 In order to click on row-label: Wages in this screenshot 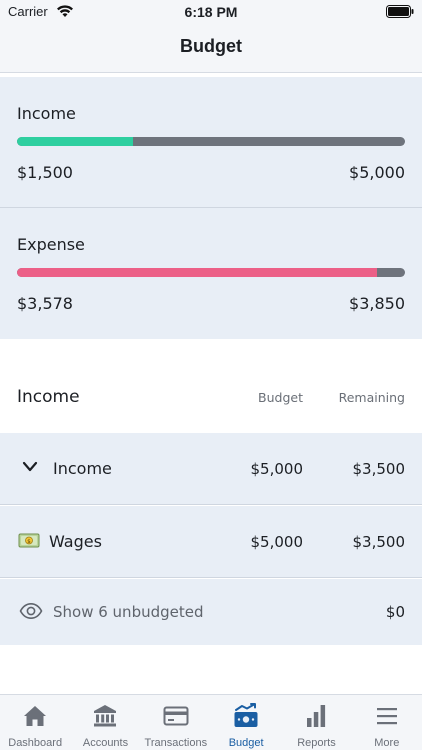, I will do `click(75, 541)`.